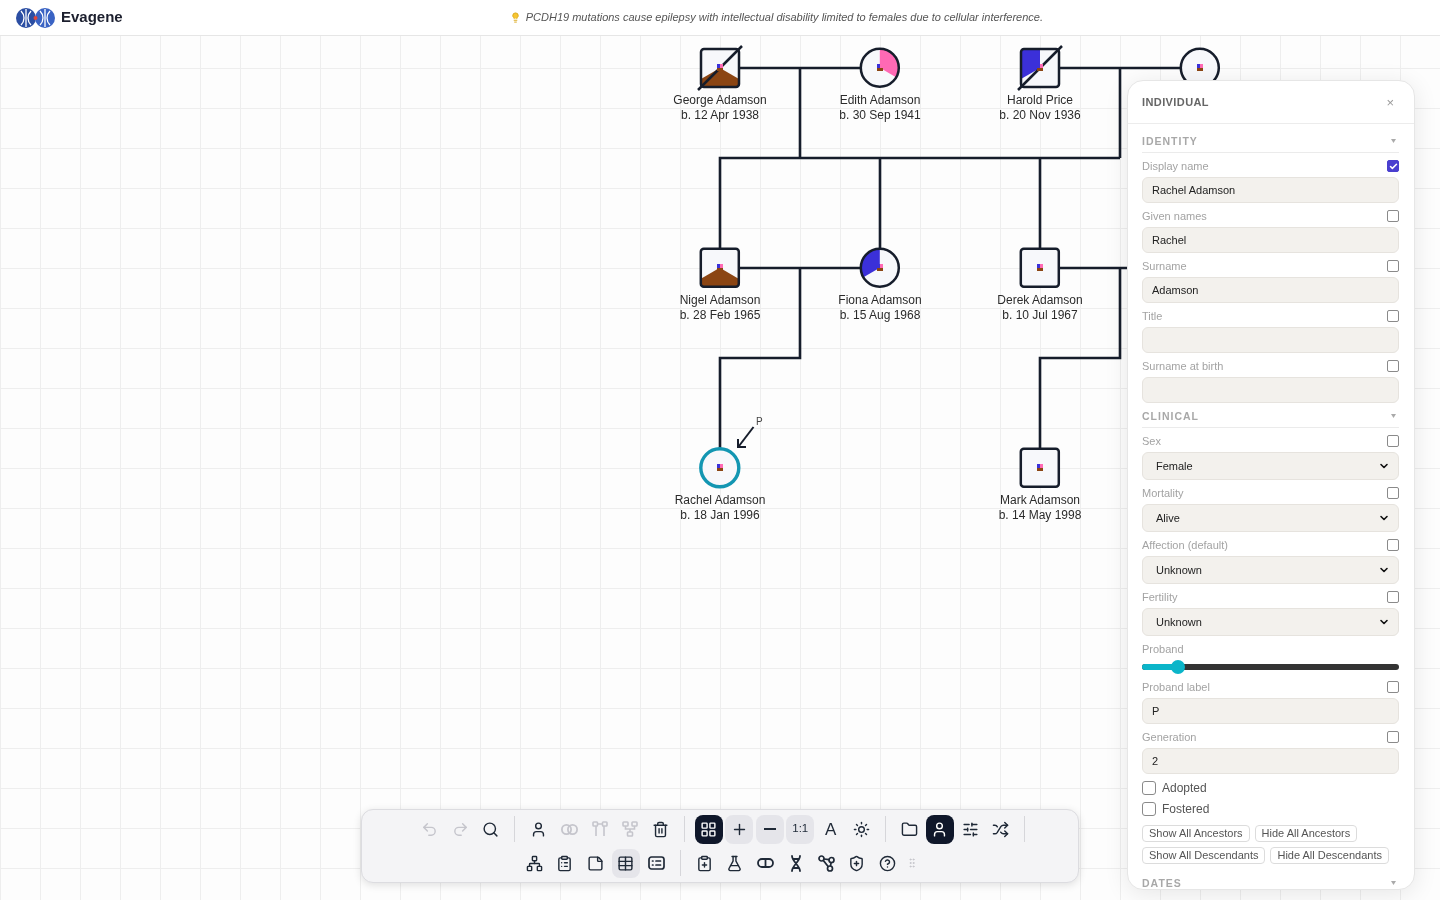 The height and width of the screenshot is (900, 1440). What do you see at coordinates (661, 829) in the screenshot?
I see `trash-icon` at bounding box center [661, 829].